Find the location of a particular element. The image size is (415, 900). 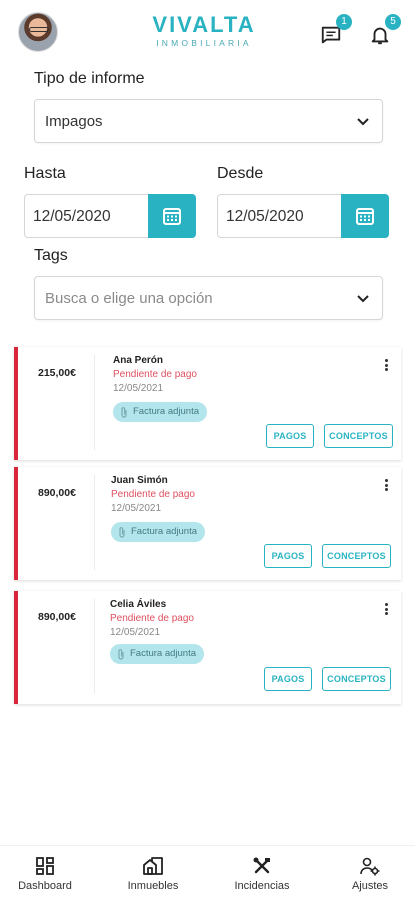

card-name: Celia Áviles is located at coordinates (138, 604).